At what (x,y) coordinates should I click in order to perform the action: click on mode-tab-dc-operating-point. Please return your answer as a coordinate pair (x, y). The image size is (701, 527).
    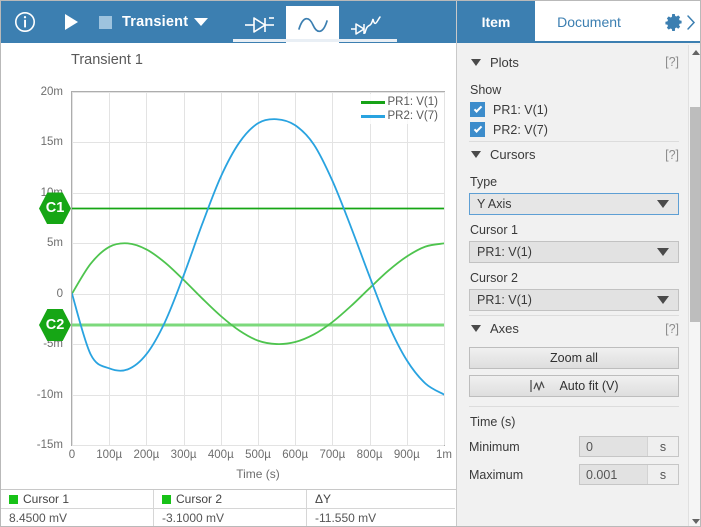
    Looking at the image, I should click on (259, 24).